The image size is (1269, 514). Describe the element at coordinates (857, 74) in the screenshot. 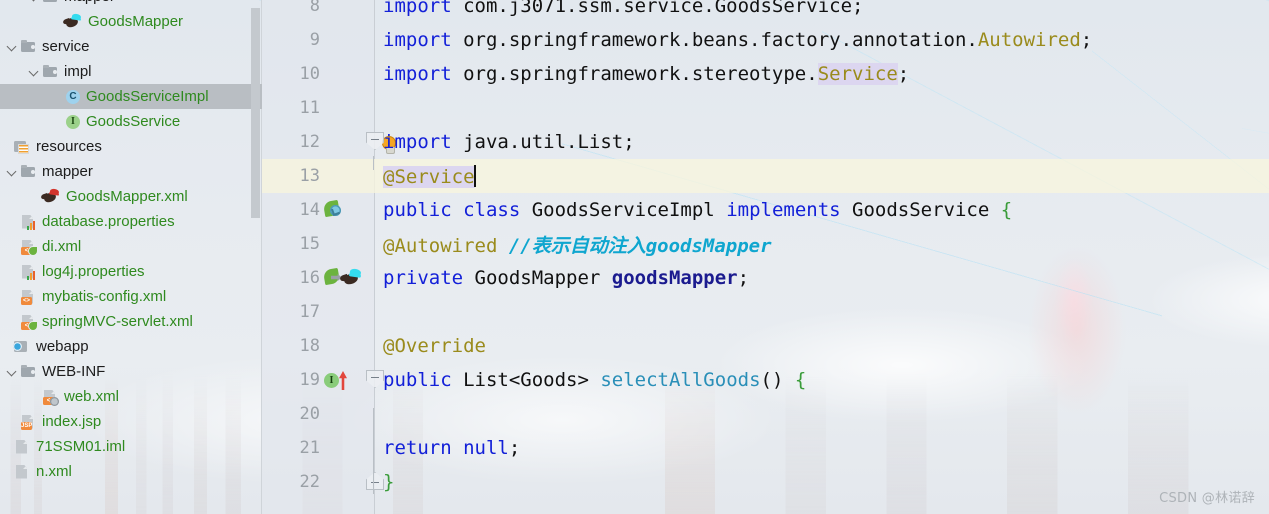

I see `code-token: Service` at that location.